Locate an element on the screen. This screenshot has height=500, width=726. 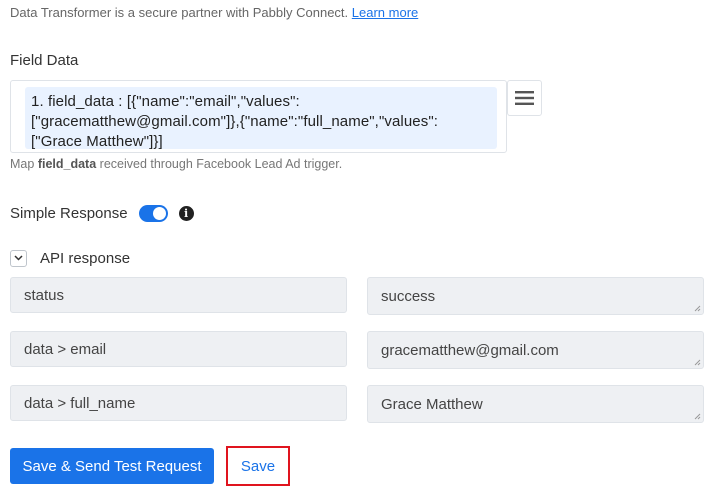
api-response-header: API response is located at coordinates (70, 258).